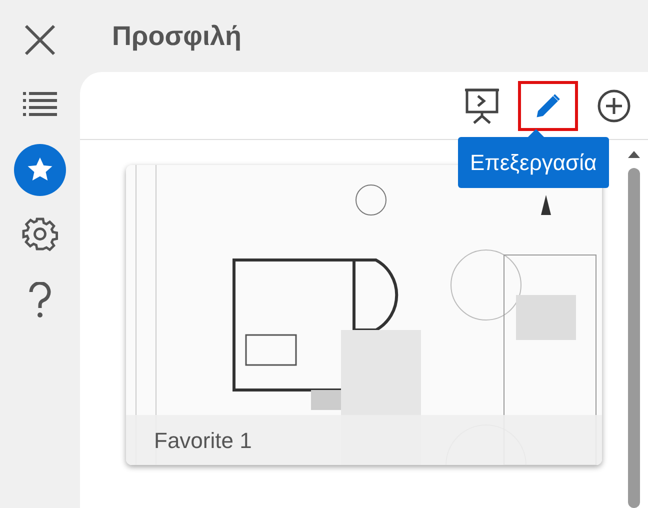 The image size is (648, 508). I want to click on scrollbar-thumb, so click(634, 338).